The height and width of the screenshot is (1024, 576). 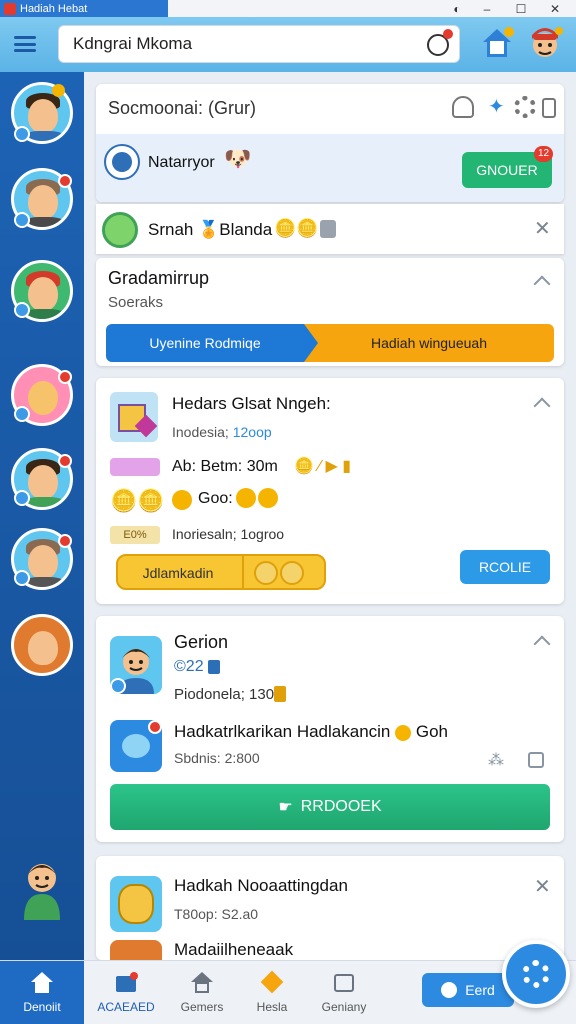 I want to click on banner-row: Srnah 🏅Blanda 🪙🪙 ✕, so click(x=330, y=229).